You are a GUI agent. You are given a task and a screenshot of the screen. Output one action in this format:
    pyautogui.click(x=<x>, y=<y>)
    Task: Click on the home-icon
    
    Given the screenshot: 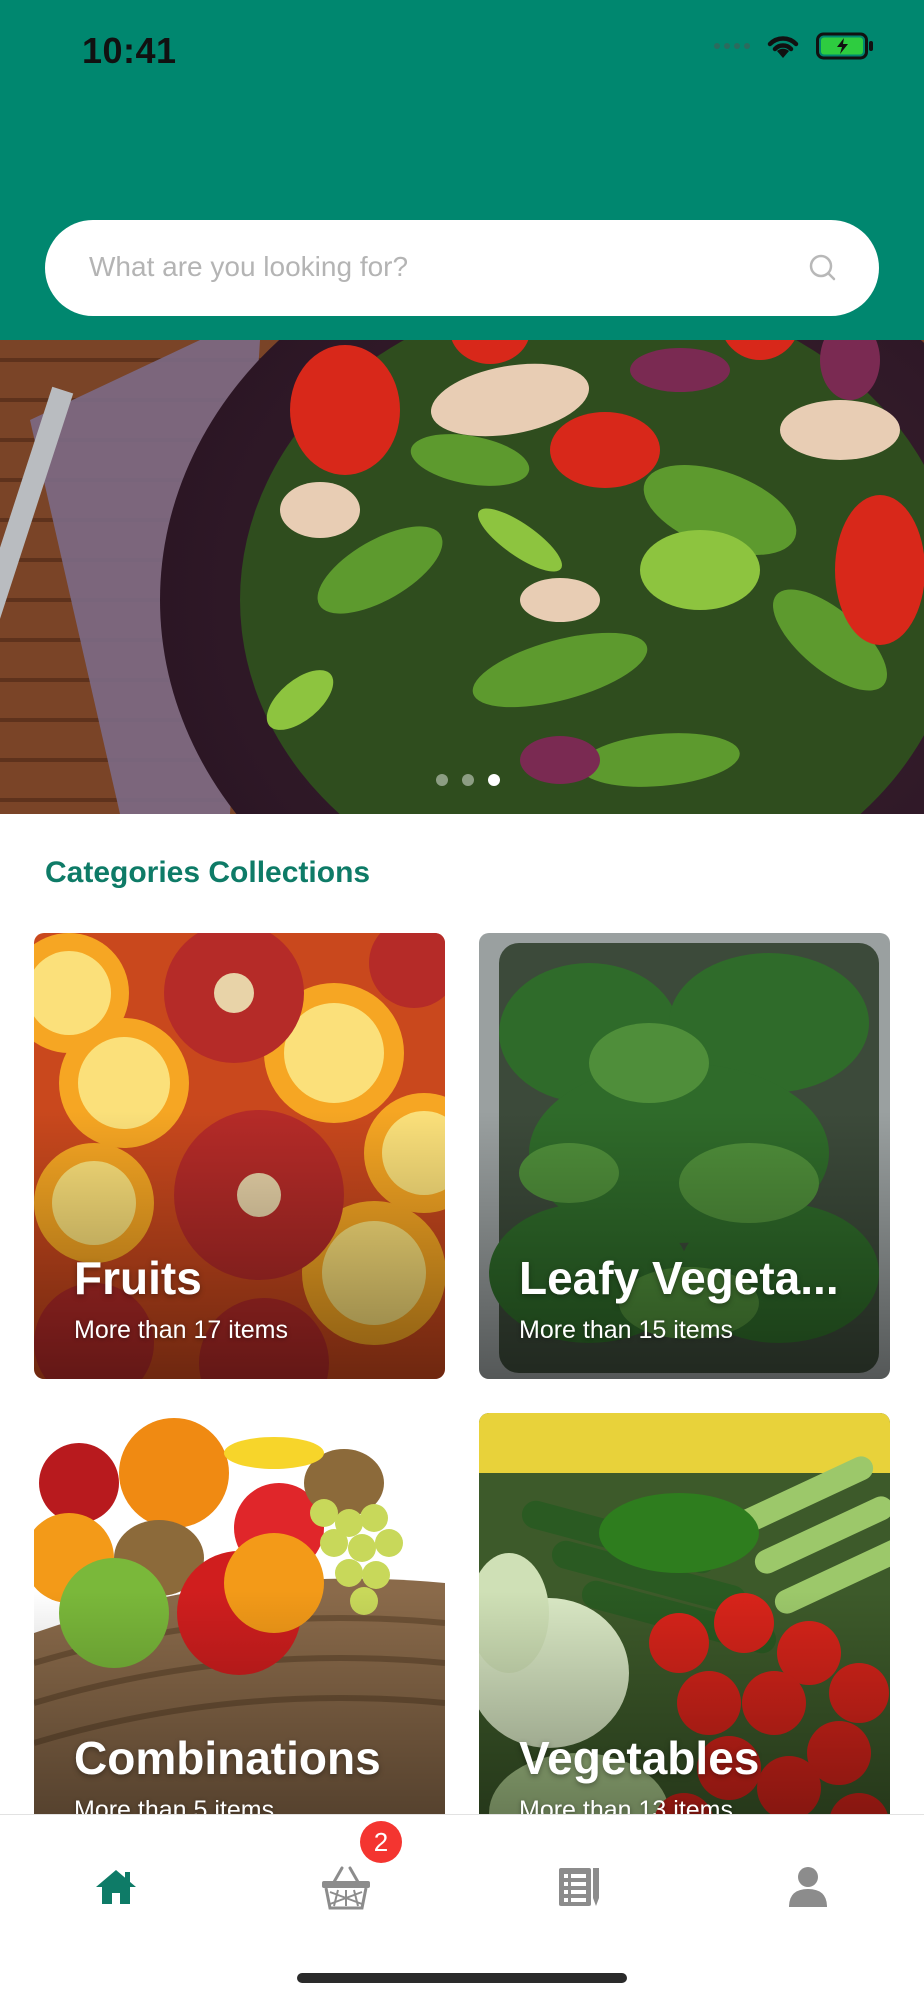 What is the action you would take?
    pyautogui.click(x=116, y=1887)
    